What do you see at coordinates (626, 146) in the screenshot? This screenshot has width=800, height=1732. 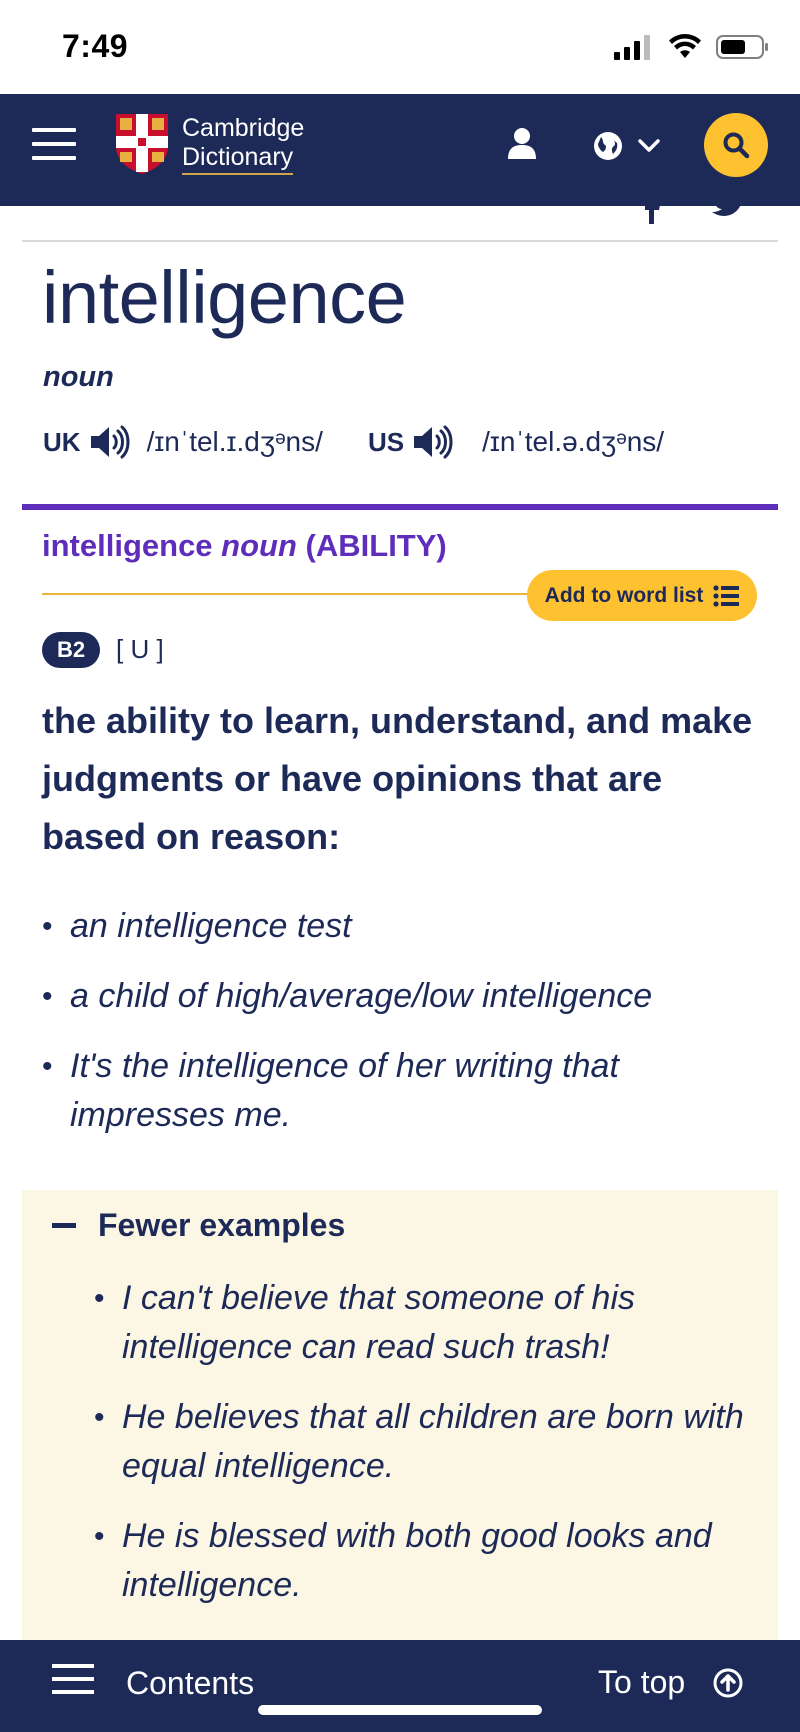 I see `language-selector` at bounding box center [626, 146].